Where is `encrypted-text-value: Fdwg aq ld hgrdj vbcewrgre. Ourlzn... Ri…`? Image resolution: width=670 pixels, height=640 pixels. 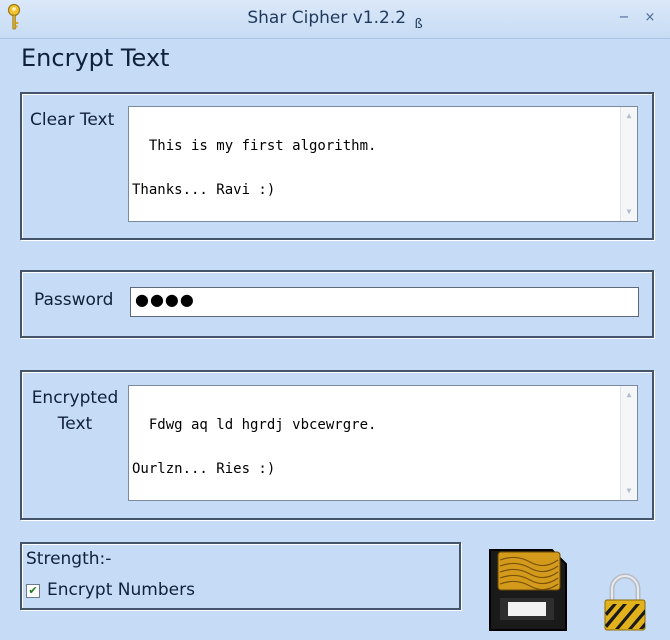
encrypted-text-value: Fdwg aq ld hgrdj vbcewrgre. Ourlzn... Ri… is located at coordinates (254, 447).